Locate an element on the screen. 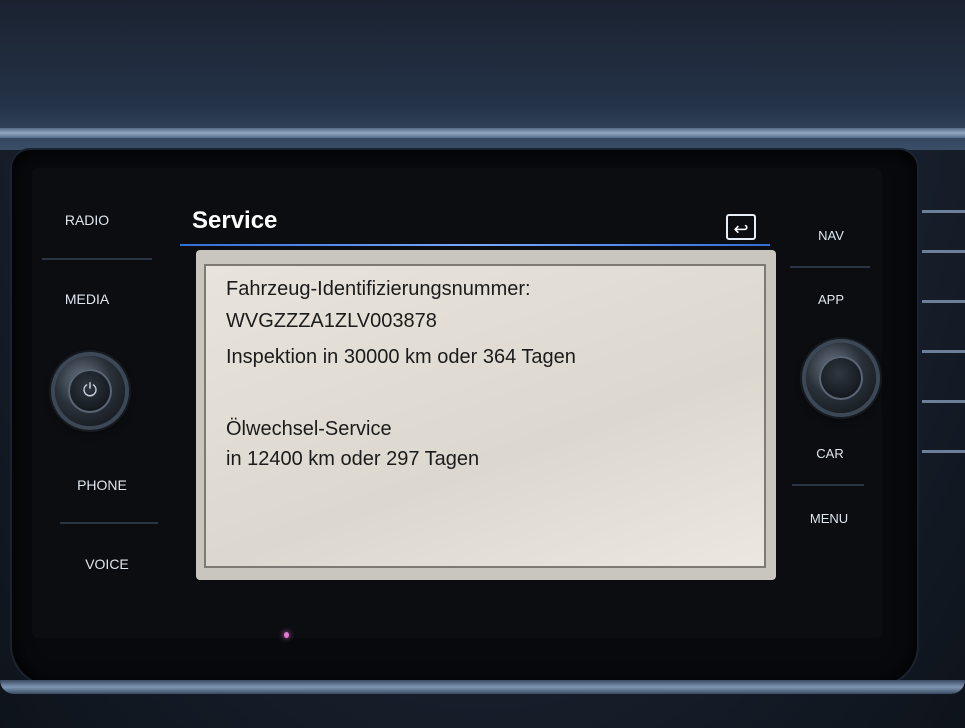 This screenshot has width=965, height=728. power-volume-knob: ⏻ is located at coordinates (90, 391).